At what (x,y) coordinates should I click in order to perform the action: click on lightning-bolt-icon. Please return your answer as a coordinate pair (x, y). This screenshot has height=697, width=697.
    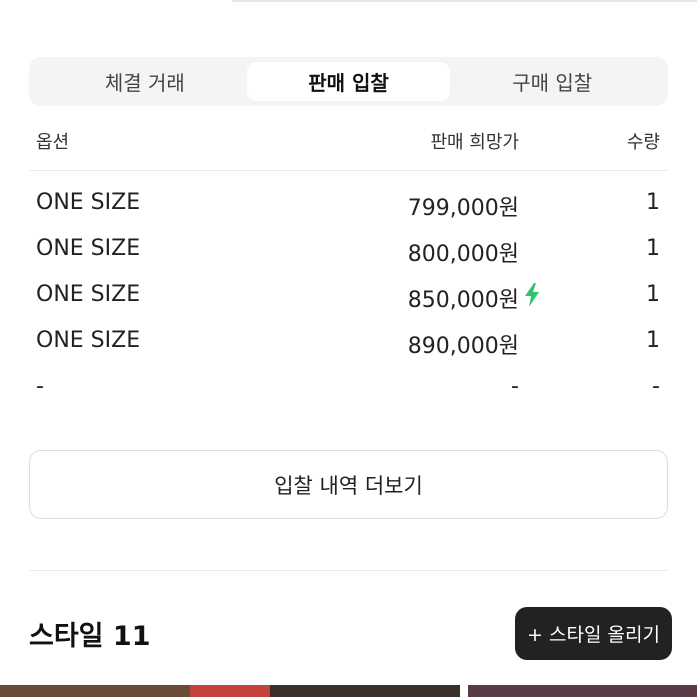
    Looking at the image, I should click on (532, 295).